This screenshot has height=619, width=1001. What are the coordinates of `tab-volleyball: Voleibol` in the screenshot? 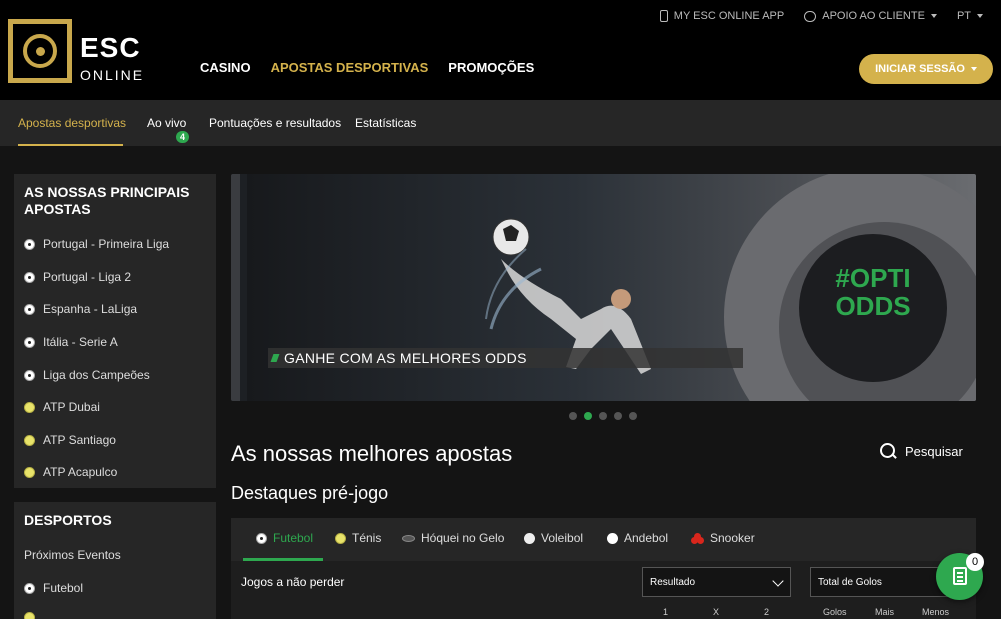 It's located at (553, 538).